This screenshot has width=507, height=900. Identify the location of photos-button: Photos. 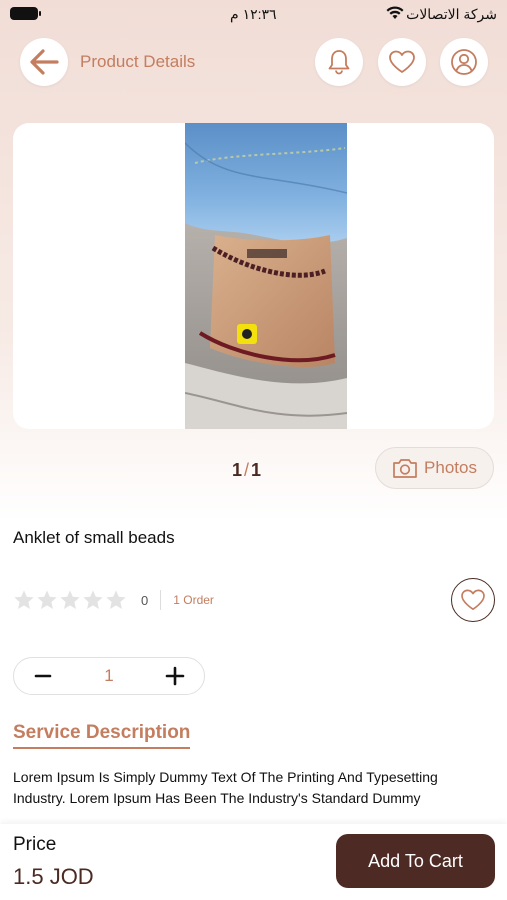
(434, 468).